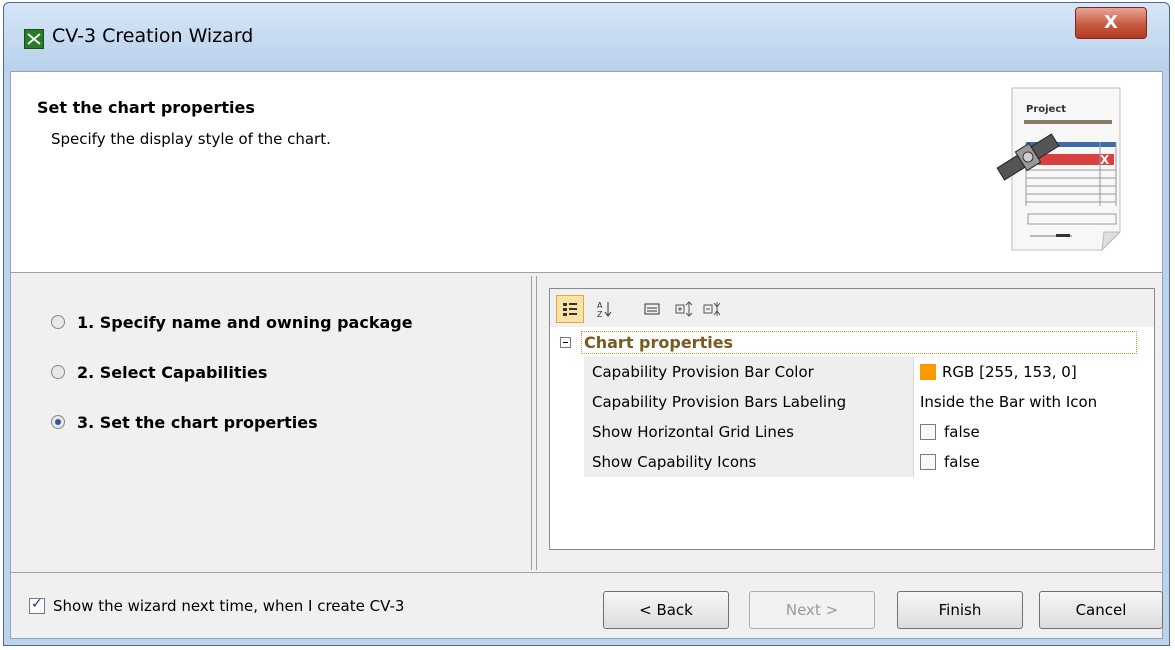 The image size is (1175, 650). What do you see at coordinates (652, 309) in the screenshot?
I see `description-panel-icon` at bounding box center [652, 309].